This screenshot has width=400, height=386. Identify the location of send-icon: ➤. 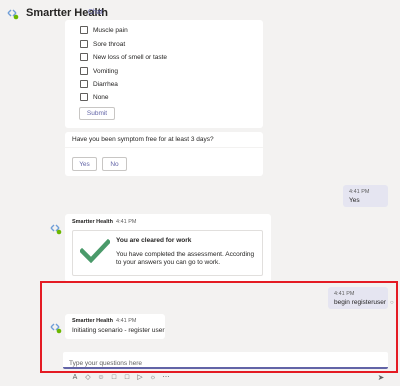
(381, 378).